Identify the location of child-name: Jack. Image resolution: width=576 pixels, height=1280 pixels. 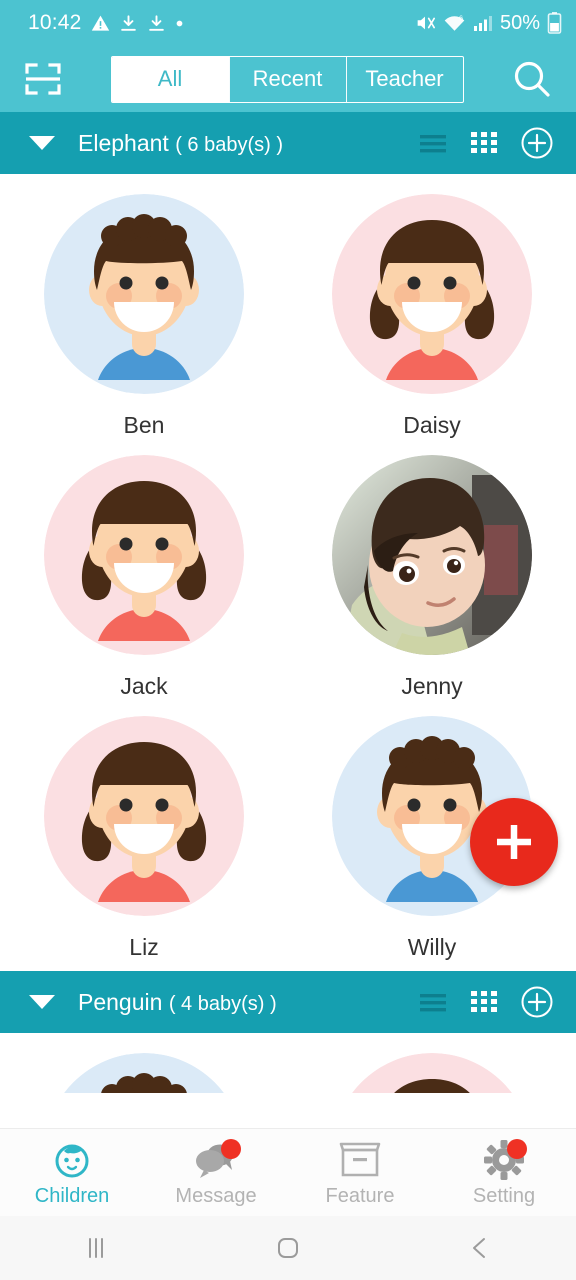
(144, 686).